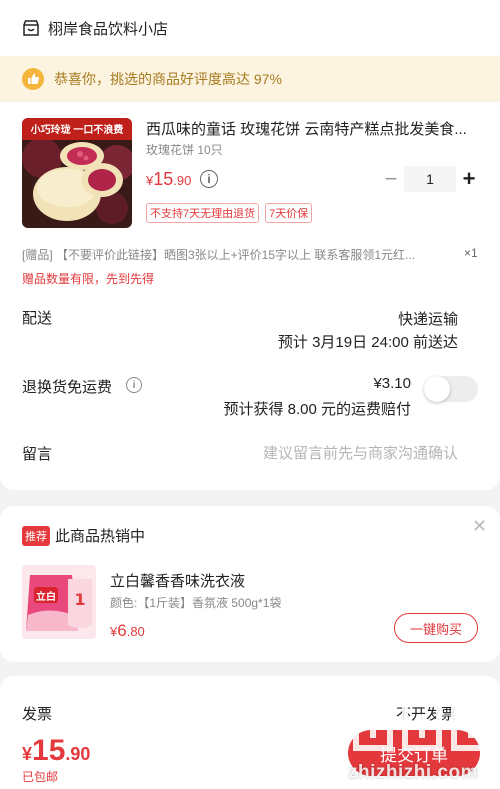 Image resolution: width=500 pixels, height=789 pixels. What do you see at coordinates (67, 387) in the screenshot?
I see `return-shipping-label: 退换货免运费` at bounding box center [67, 387].